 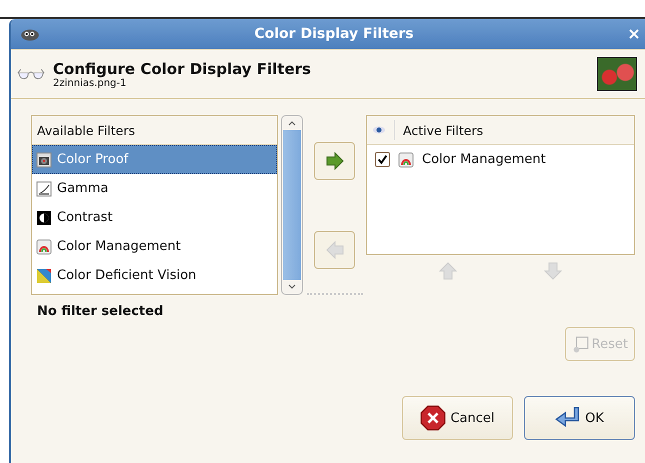 What do you see at coordinates (292, 123) in the screenshot?
I see `scroll-up-icon` at bounding box center [292, 123].